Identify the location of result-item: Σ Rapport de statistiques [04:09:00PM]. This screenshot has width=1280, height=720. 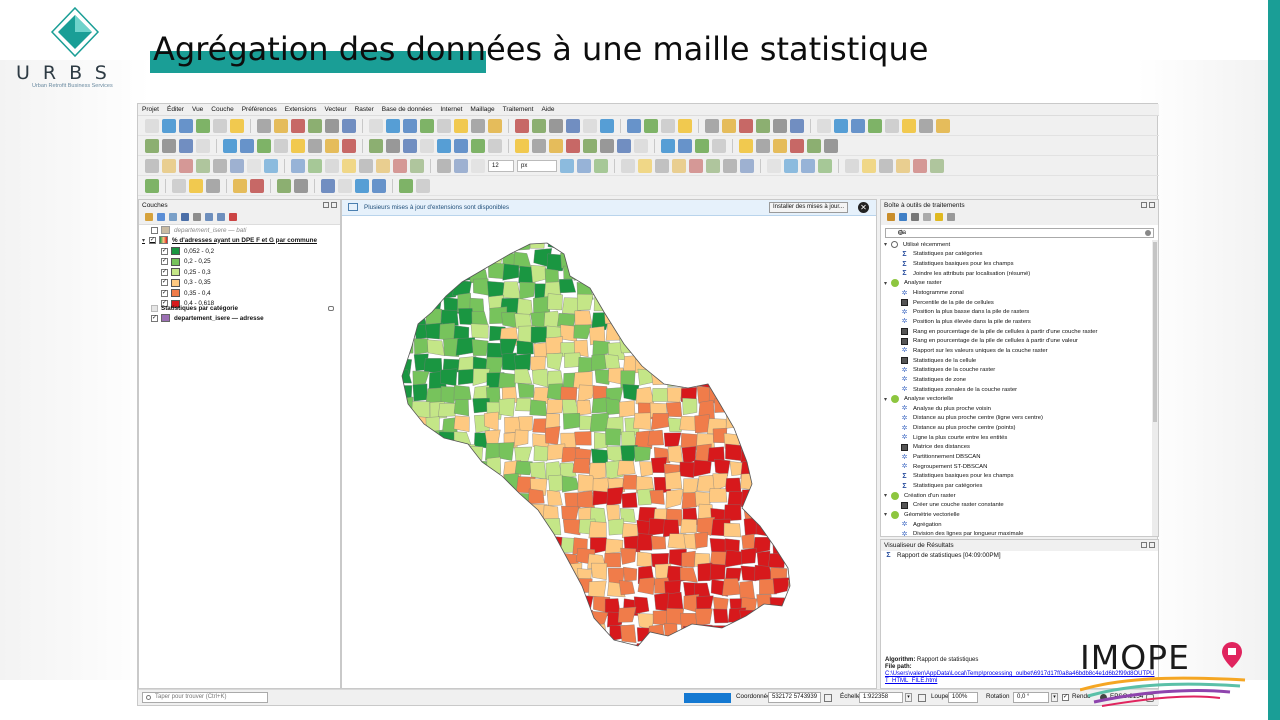
(942, 555).